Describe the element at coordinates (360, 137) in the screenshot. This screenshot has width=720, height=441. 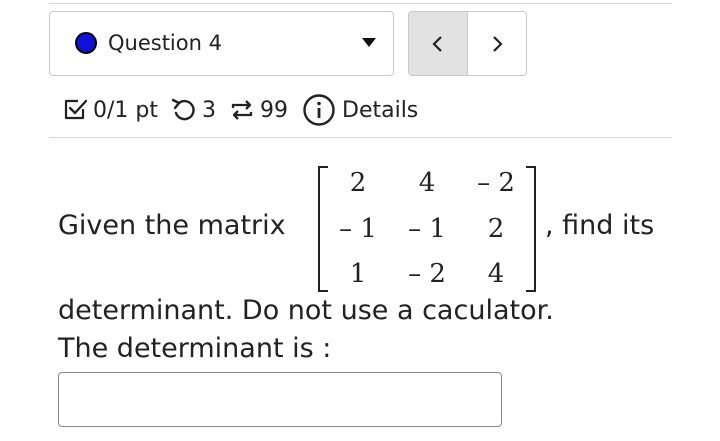
I see `meta-divider` at that location.